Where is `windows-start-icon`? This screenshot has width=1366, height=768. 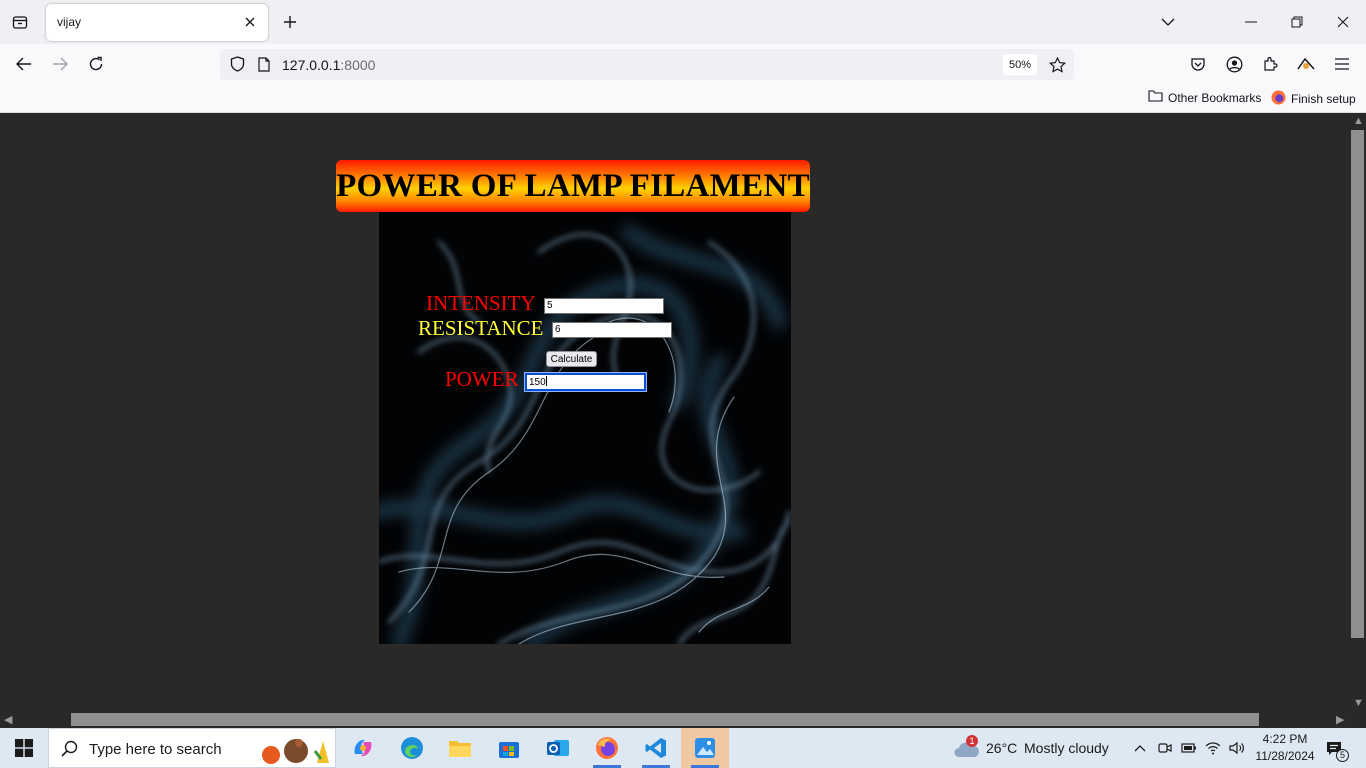 windows-start-icon is located at coordinates (24, 748).